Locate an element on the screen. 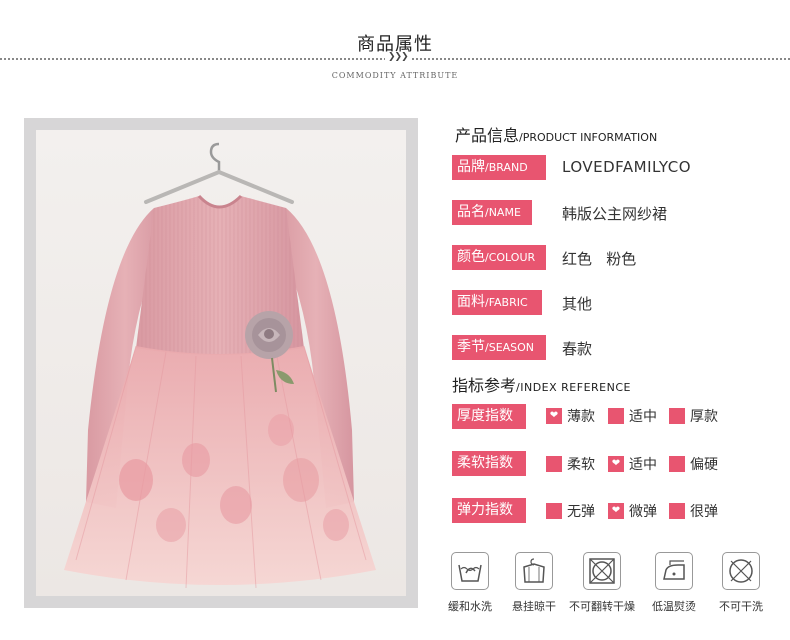 This screenshot has height=640, width=790. elasticity-option-slight: ❤ 微弹 is located at coordinates (632, 512).